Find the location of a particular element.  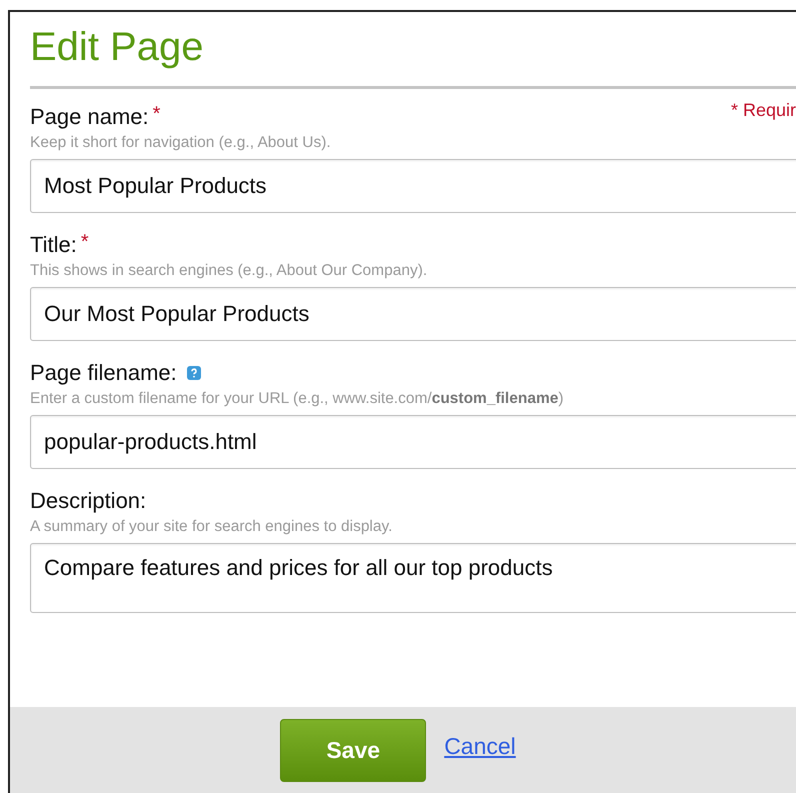

field-hint: A summary of your site for search engines to display. is located at coordinates (212, 527).